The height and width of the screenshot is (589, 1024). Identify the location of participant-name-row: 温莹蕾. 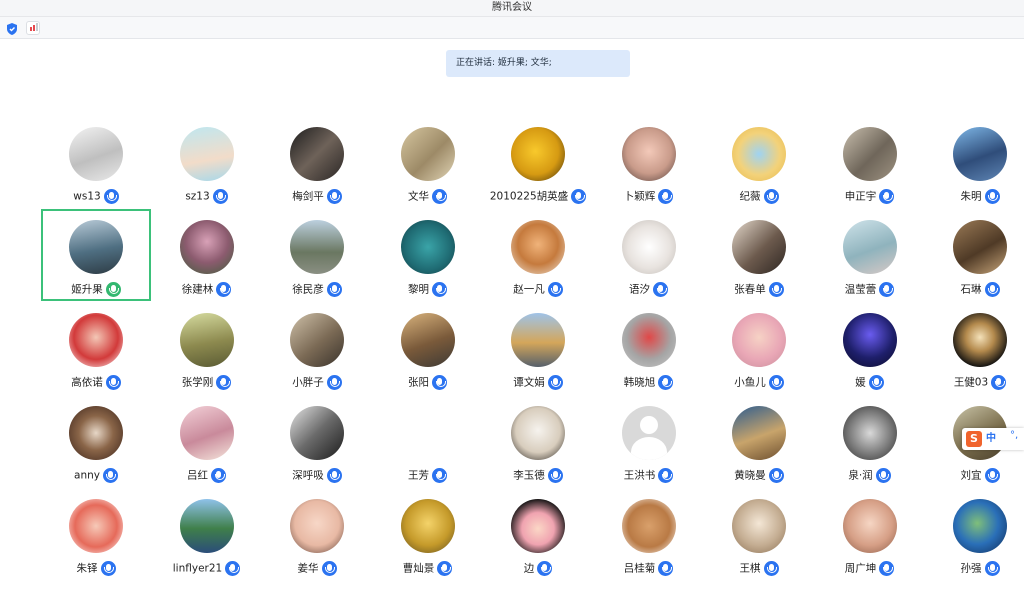
(870, 288).